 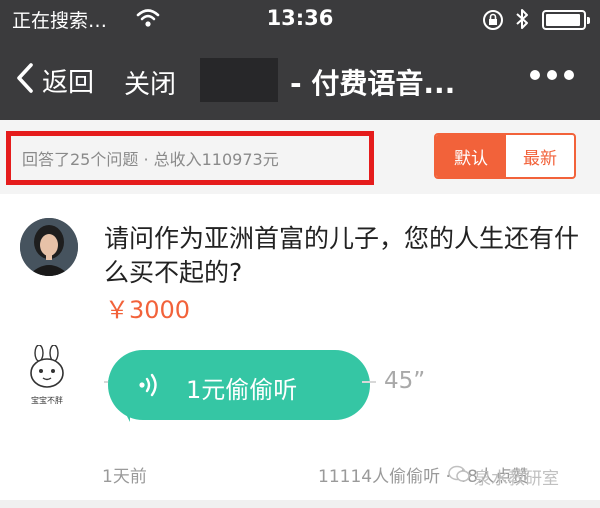 I want to click on clock: 13:36, so click(x=300, y=18).